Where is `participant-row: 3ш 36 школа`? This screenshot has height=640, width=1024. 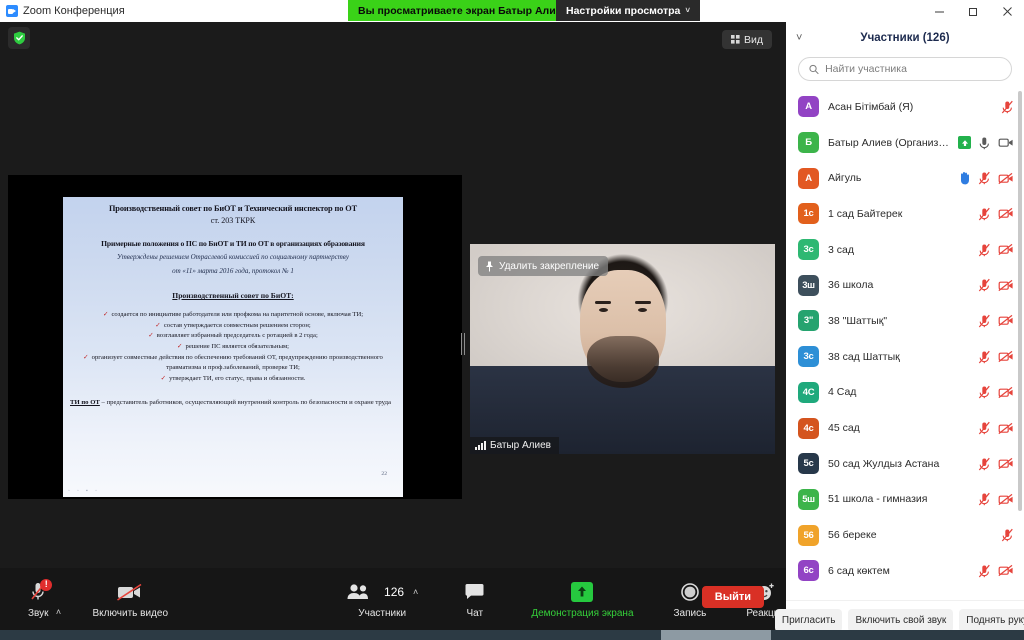 participant-row: 3ш 36 школа is located at coordinates (905, 285).